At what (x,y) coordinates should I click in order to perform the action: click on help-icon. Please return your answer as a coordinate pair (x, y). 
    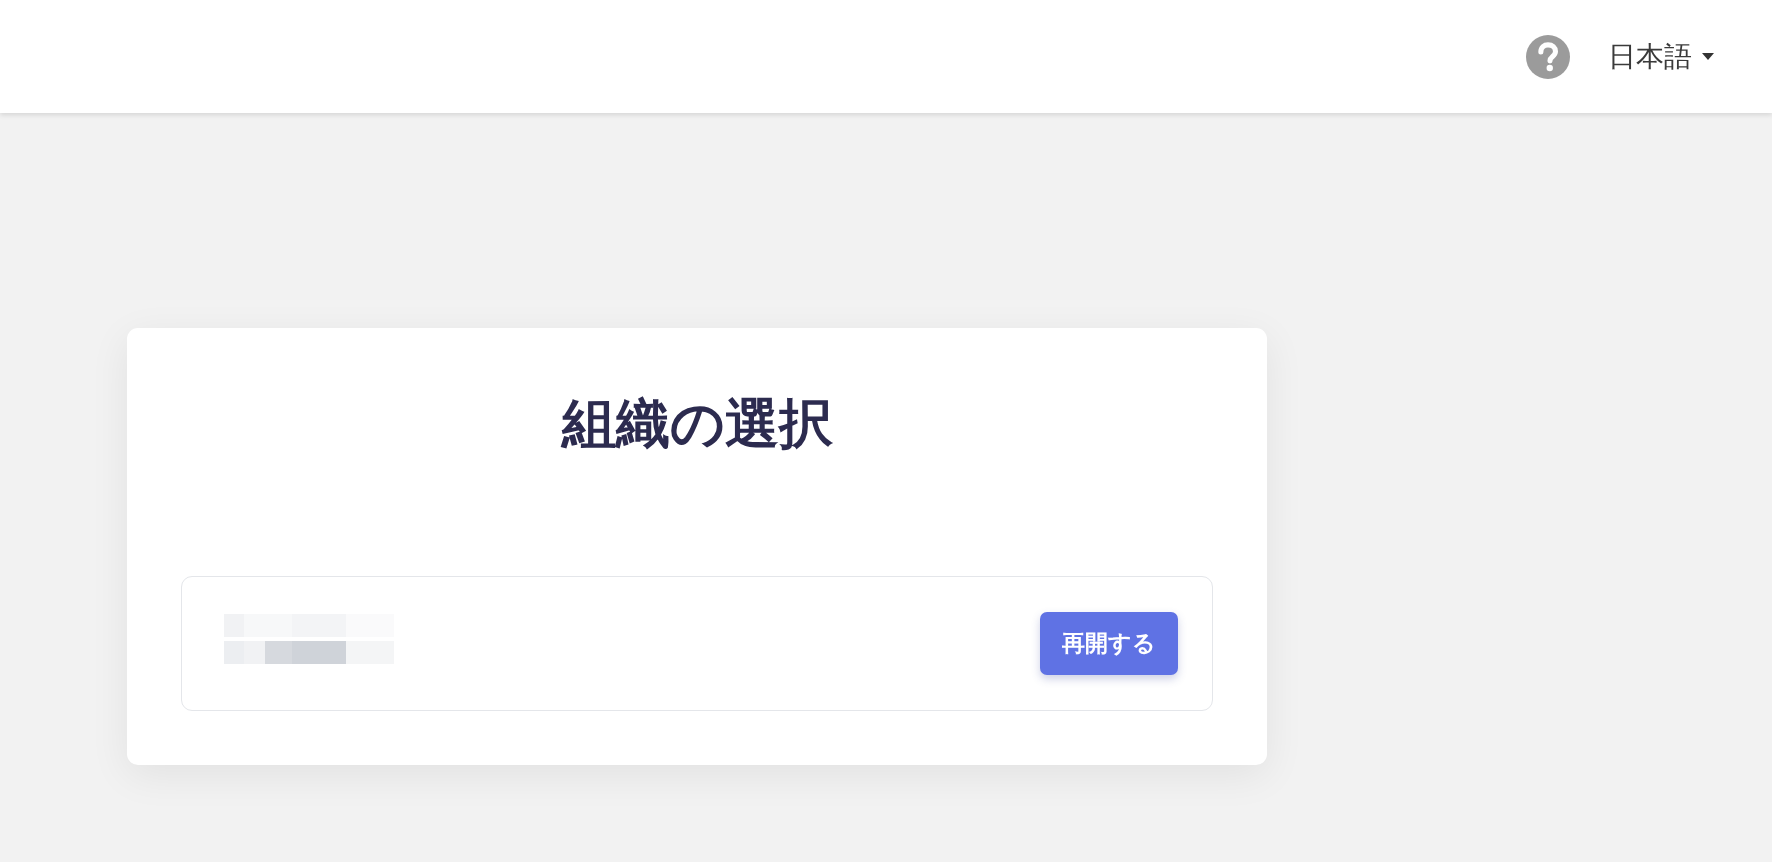
    Looking at the image, I should click on (1548, 56).